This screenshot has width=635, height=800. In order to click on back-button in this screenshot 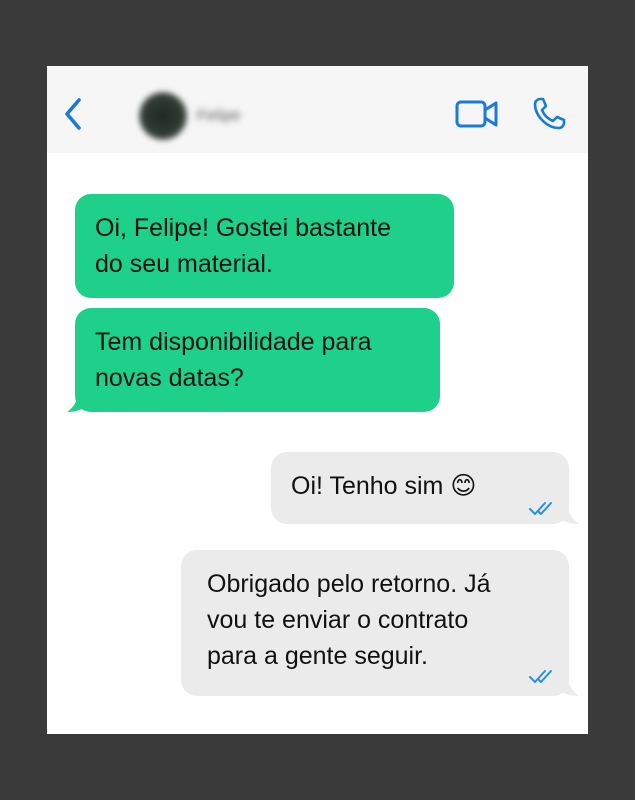, I will do `click(74, 114)`.